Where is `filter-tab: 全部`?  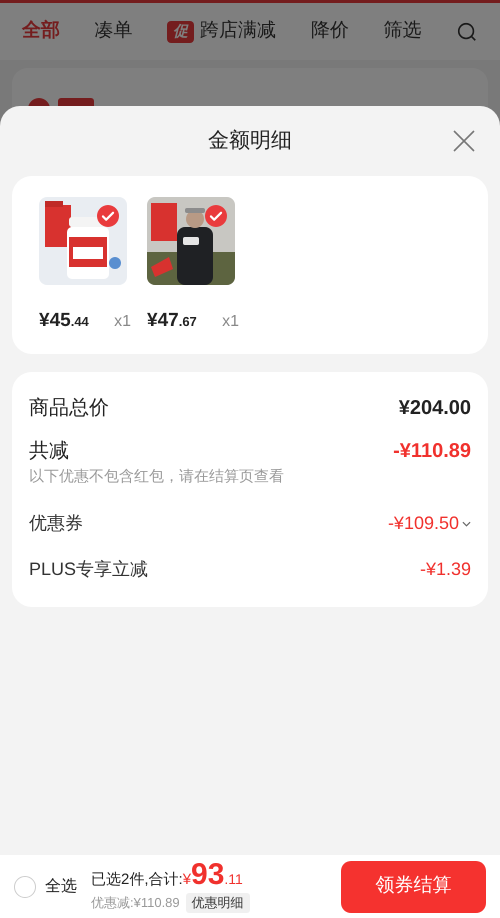
filter-tab: 全部 is located at coordinates (41, 31).